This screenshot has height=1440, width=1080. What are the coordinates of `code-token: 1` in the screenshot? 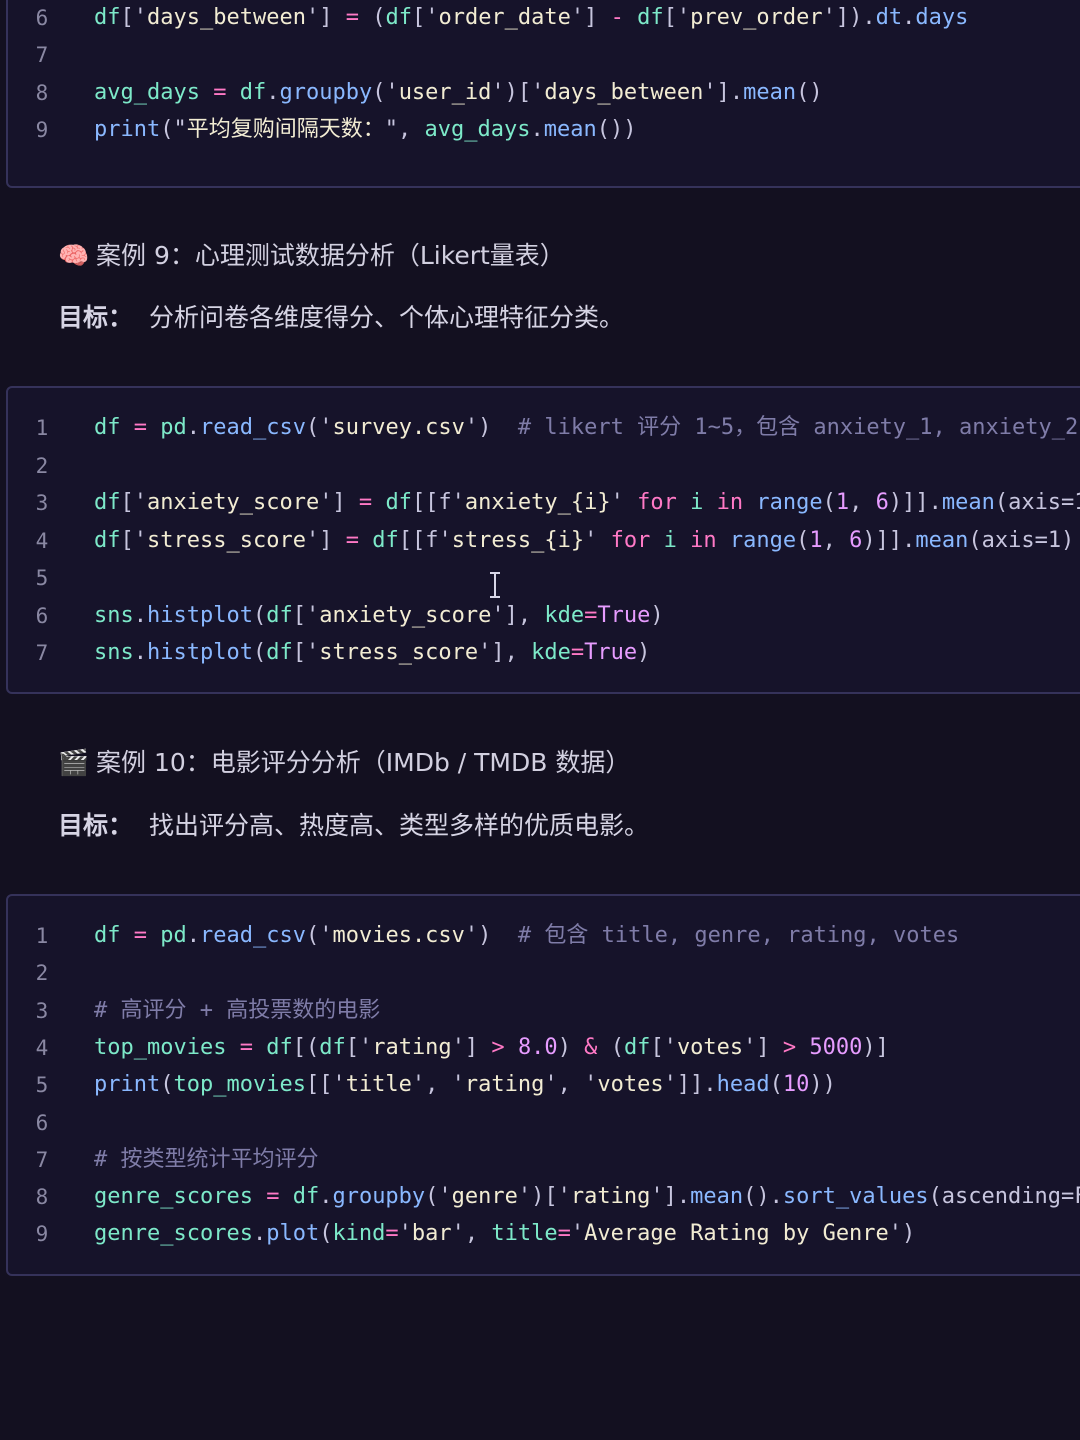 It's located at (842, 502).